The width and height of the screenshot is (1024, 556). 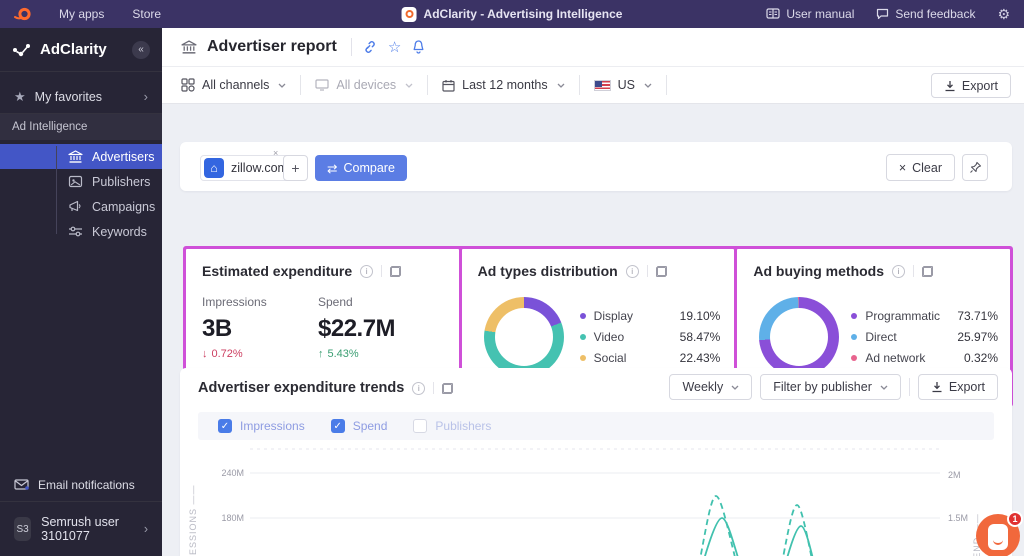 I want to click on favorite-star-icon: ☆, so click(x=394, y=47).